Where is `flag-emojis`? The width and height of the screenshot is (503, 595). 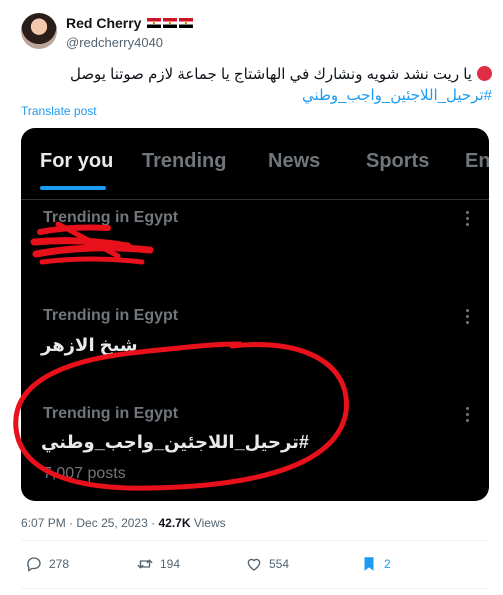 flag-emojis is located at coordinates (170, 23).